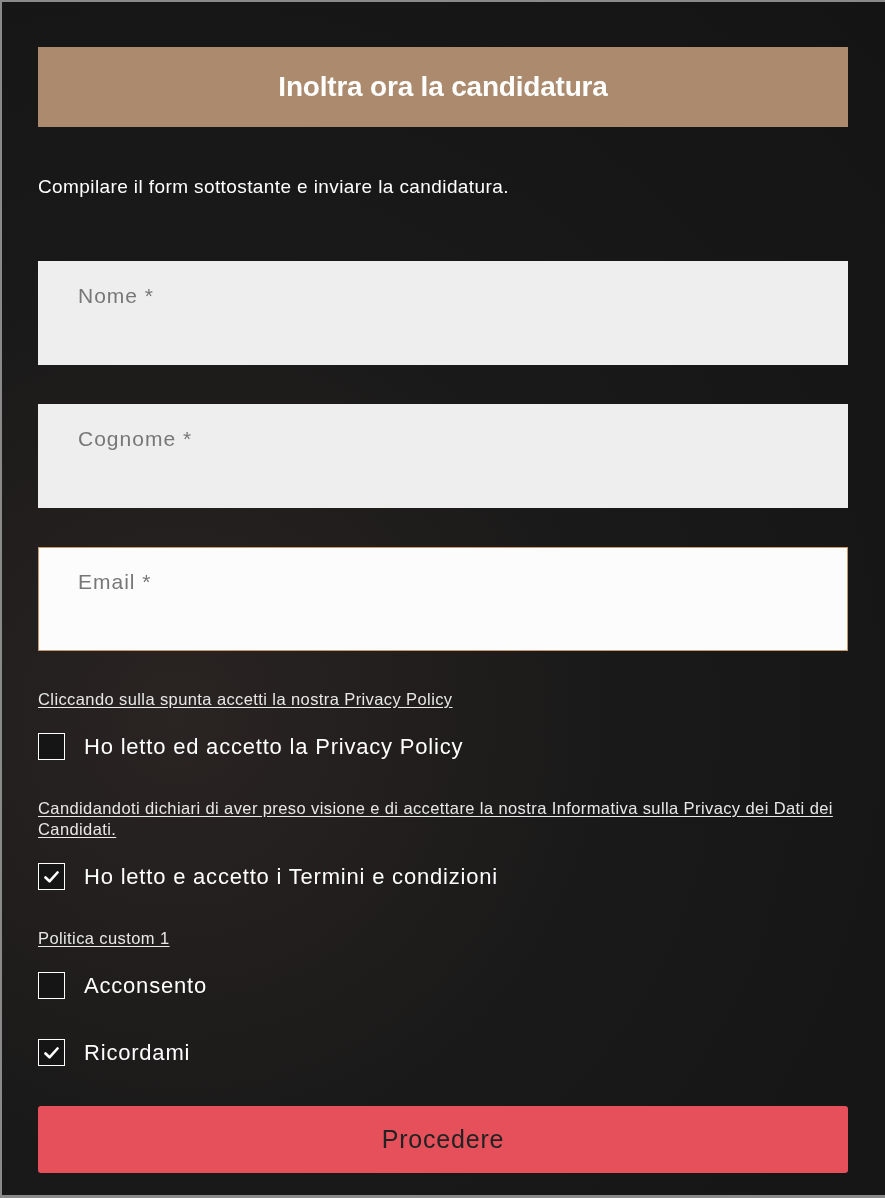  I want to click on checkbox-label: Ricordami, so click(137, 1052).